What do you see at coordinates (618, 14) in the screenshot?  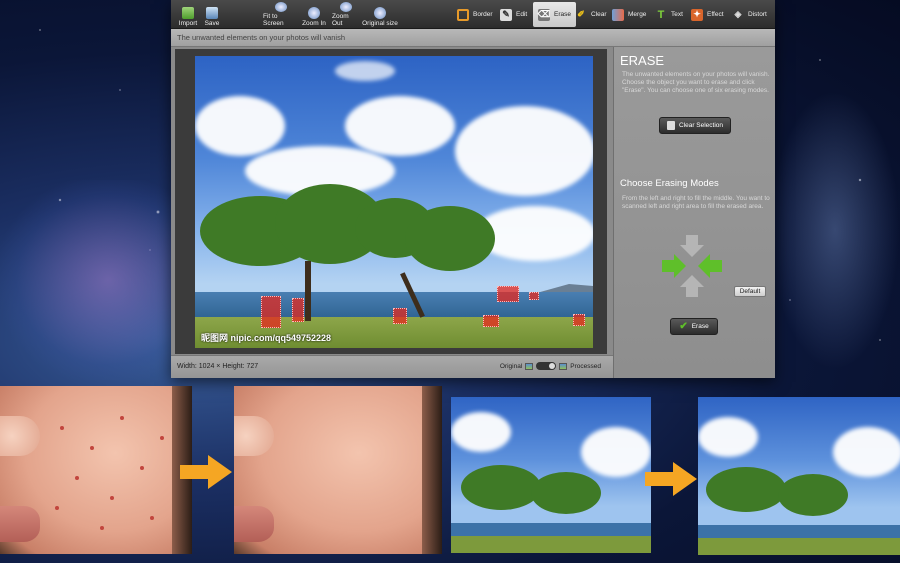 I see `merge-icon` at bounding box center [618, 14].